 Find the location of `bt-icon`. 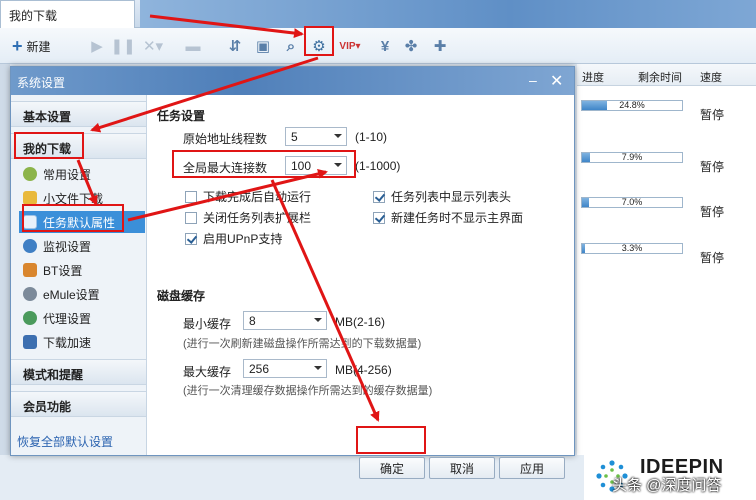

bt-icon is located at coordinates (30, 270).